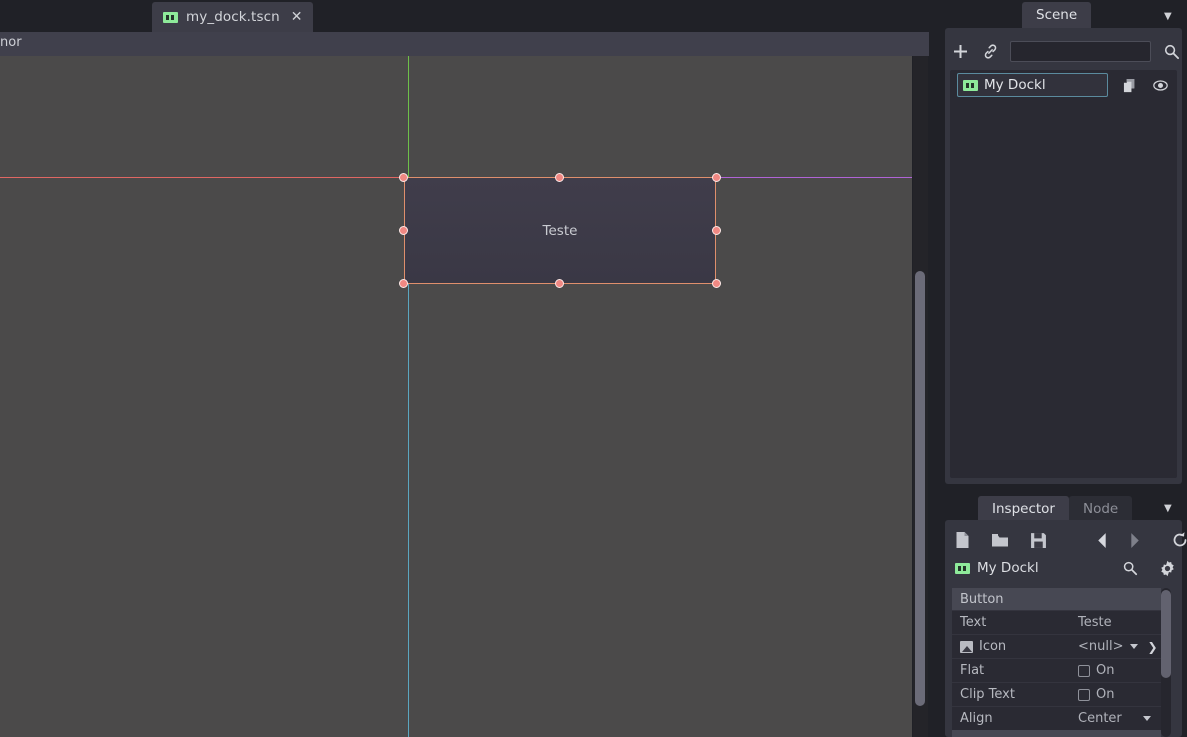 The height and width of the screenshot is (737, 1187). I want to click on save-icon, so click(1038, 540).